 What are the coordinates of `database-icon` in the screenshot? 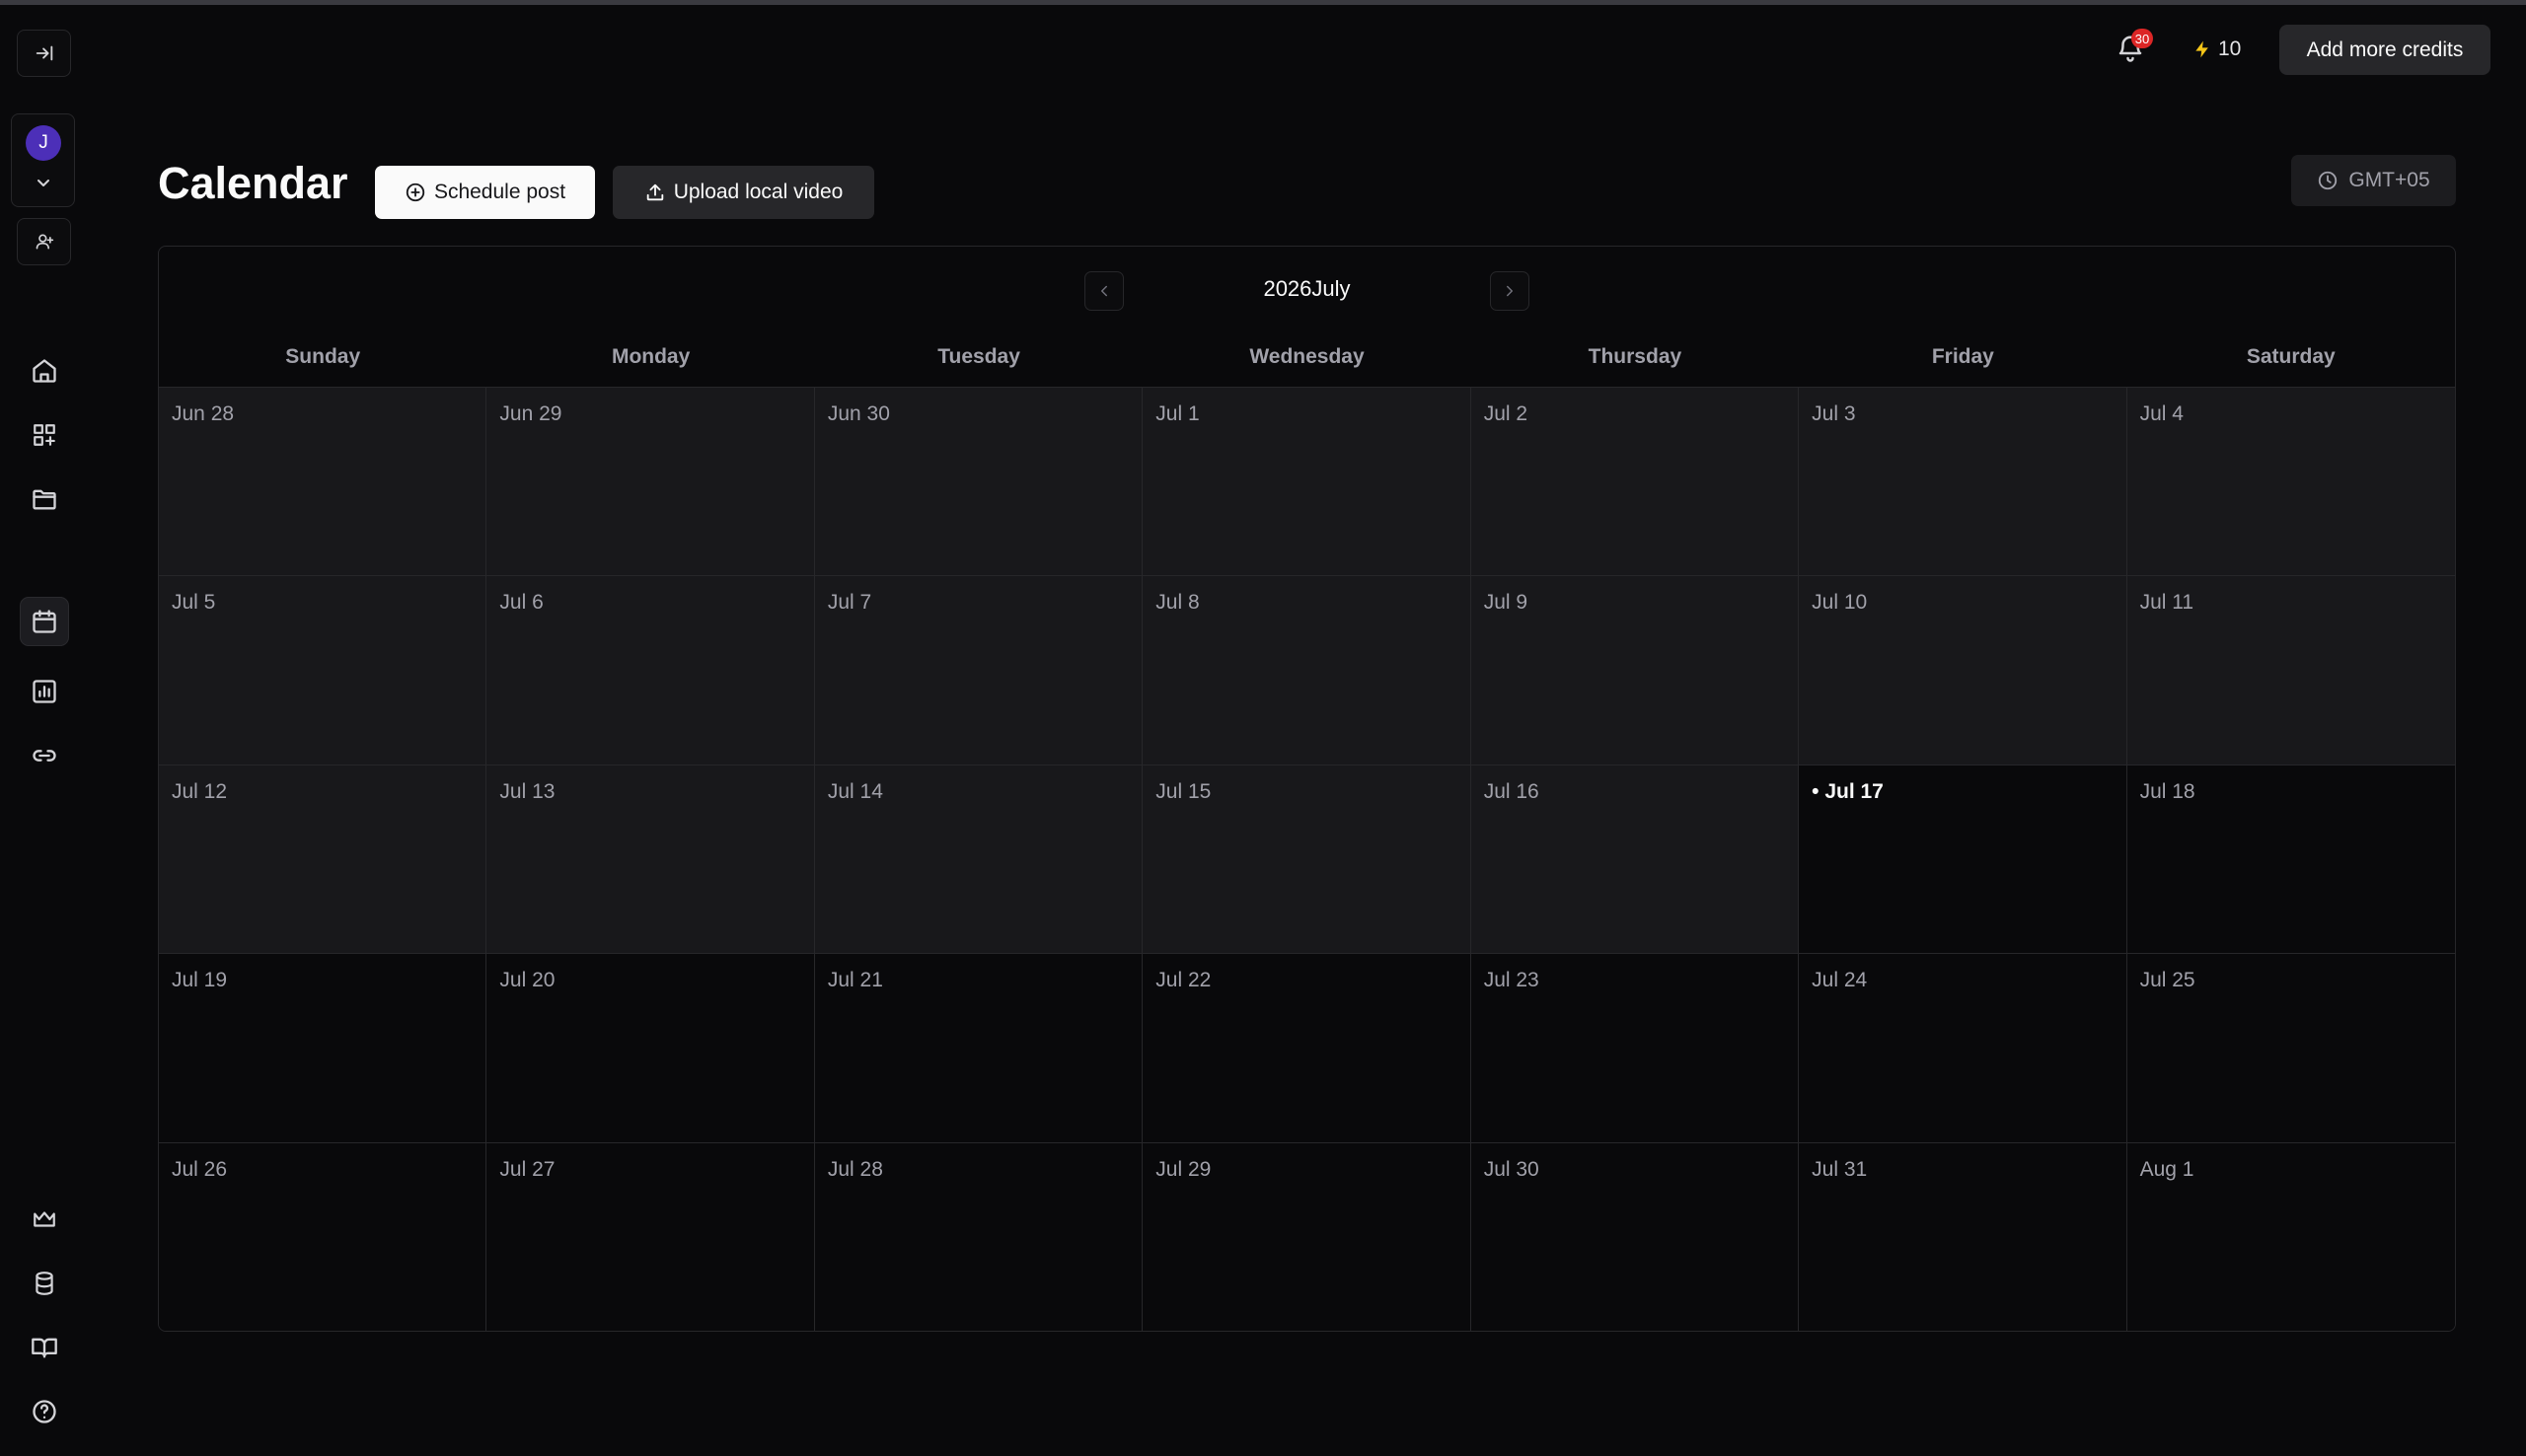 It's located at (44, 1283).